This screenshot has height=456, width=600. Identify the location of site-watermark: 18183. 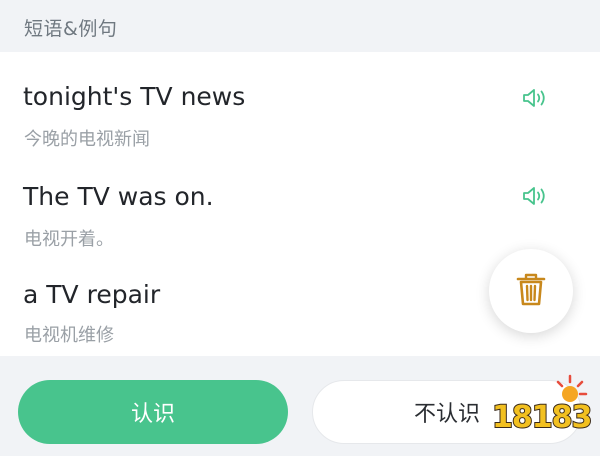
(542, 412).